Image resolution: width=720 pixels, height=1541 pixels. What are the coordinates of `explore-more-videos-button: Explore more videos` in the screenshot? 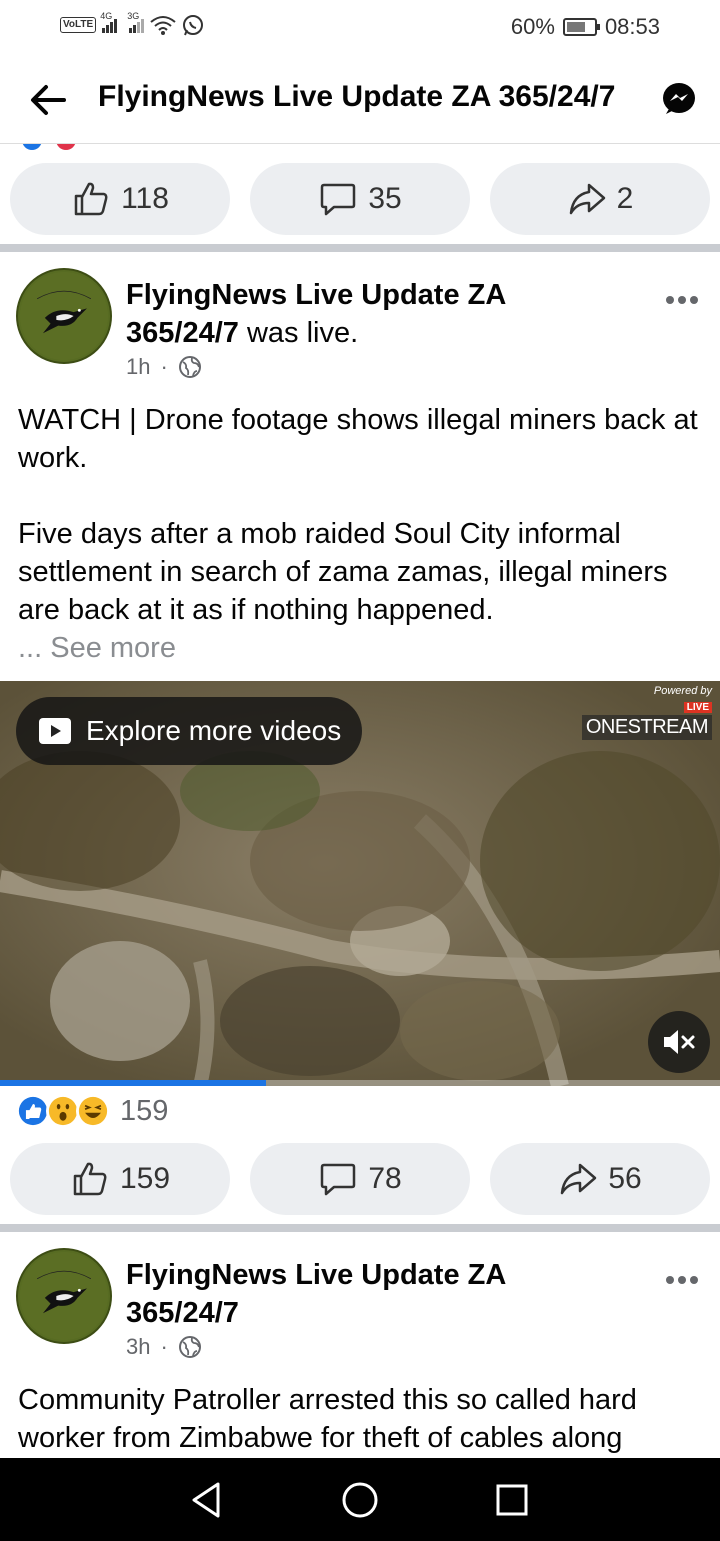 It's located at (189, 731).